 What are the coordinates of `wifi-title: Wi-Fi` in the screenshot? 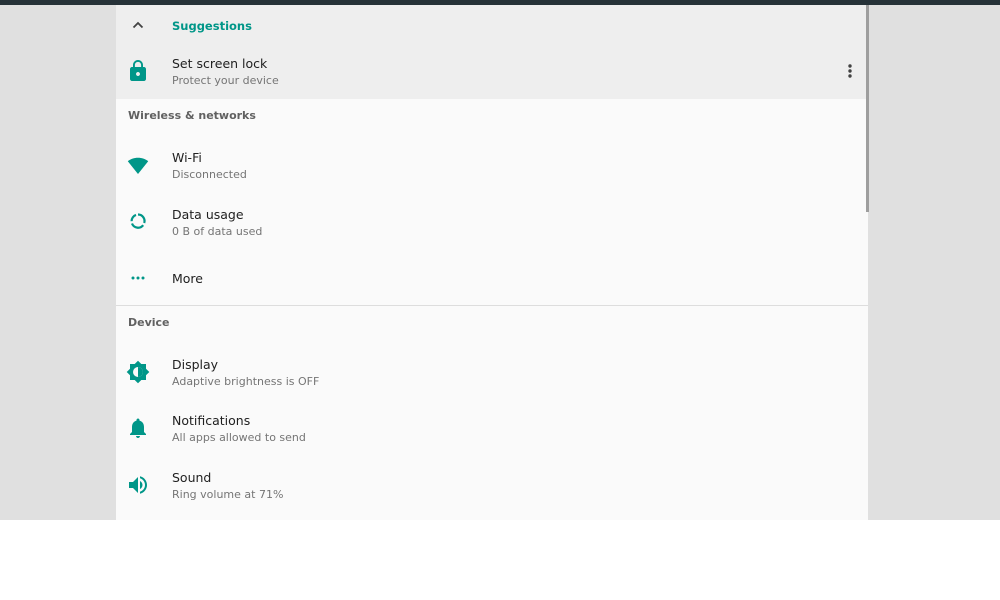 It's located at (187, 157).